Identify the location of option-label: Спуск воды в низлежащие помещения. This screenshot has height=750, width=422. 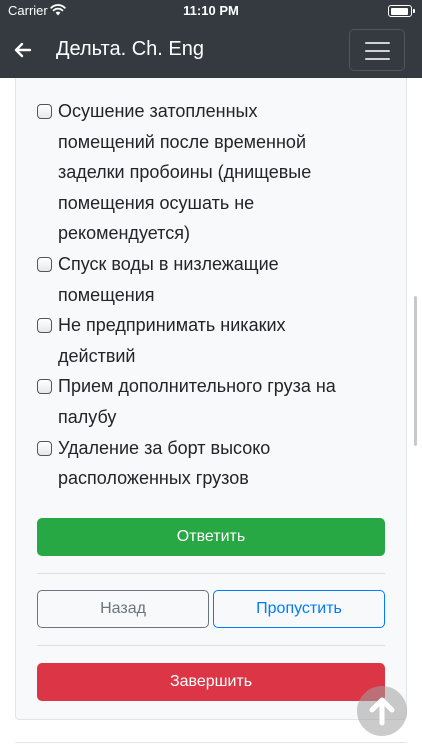
(168, 279).